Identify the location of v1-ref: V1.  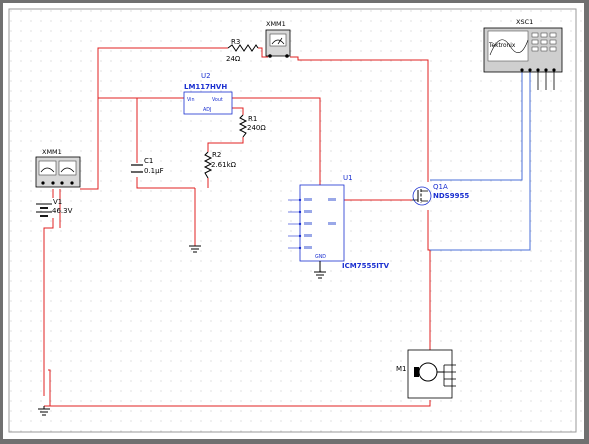
(57, 202).